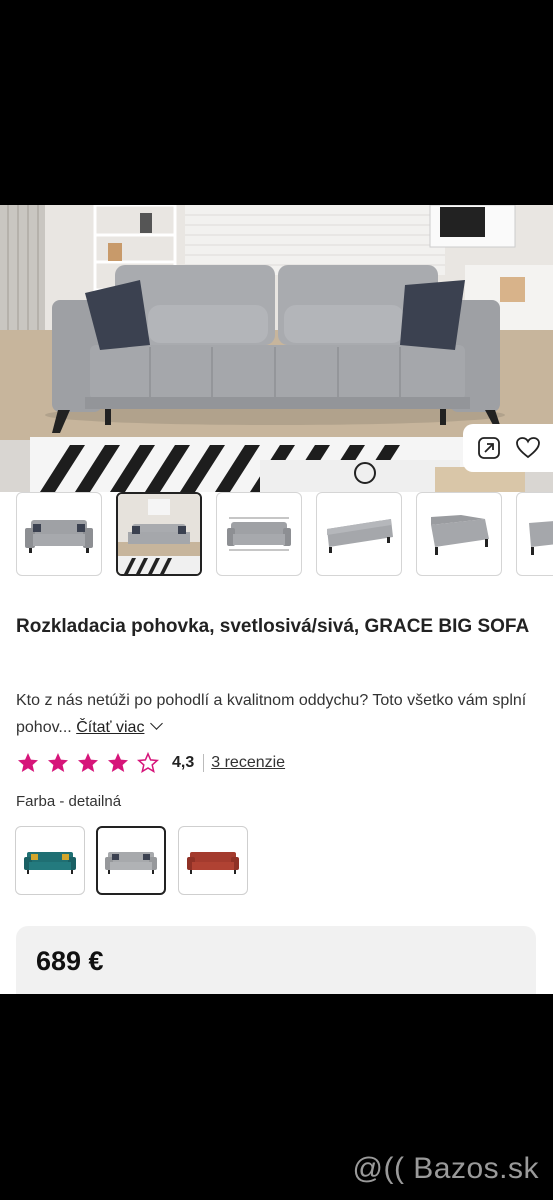 This screenshot has height=1200, width=553. Describe the element at coordinates (157, 723) in the screenshot. I see `chevron-down-icon` at that location.